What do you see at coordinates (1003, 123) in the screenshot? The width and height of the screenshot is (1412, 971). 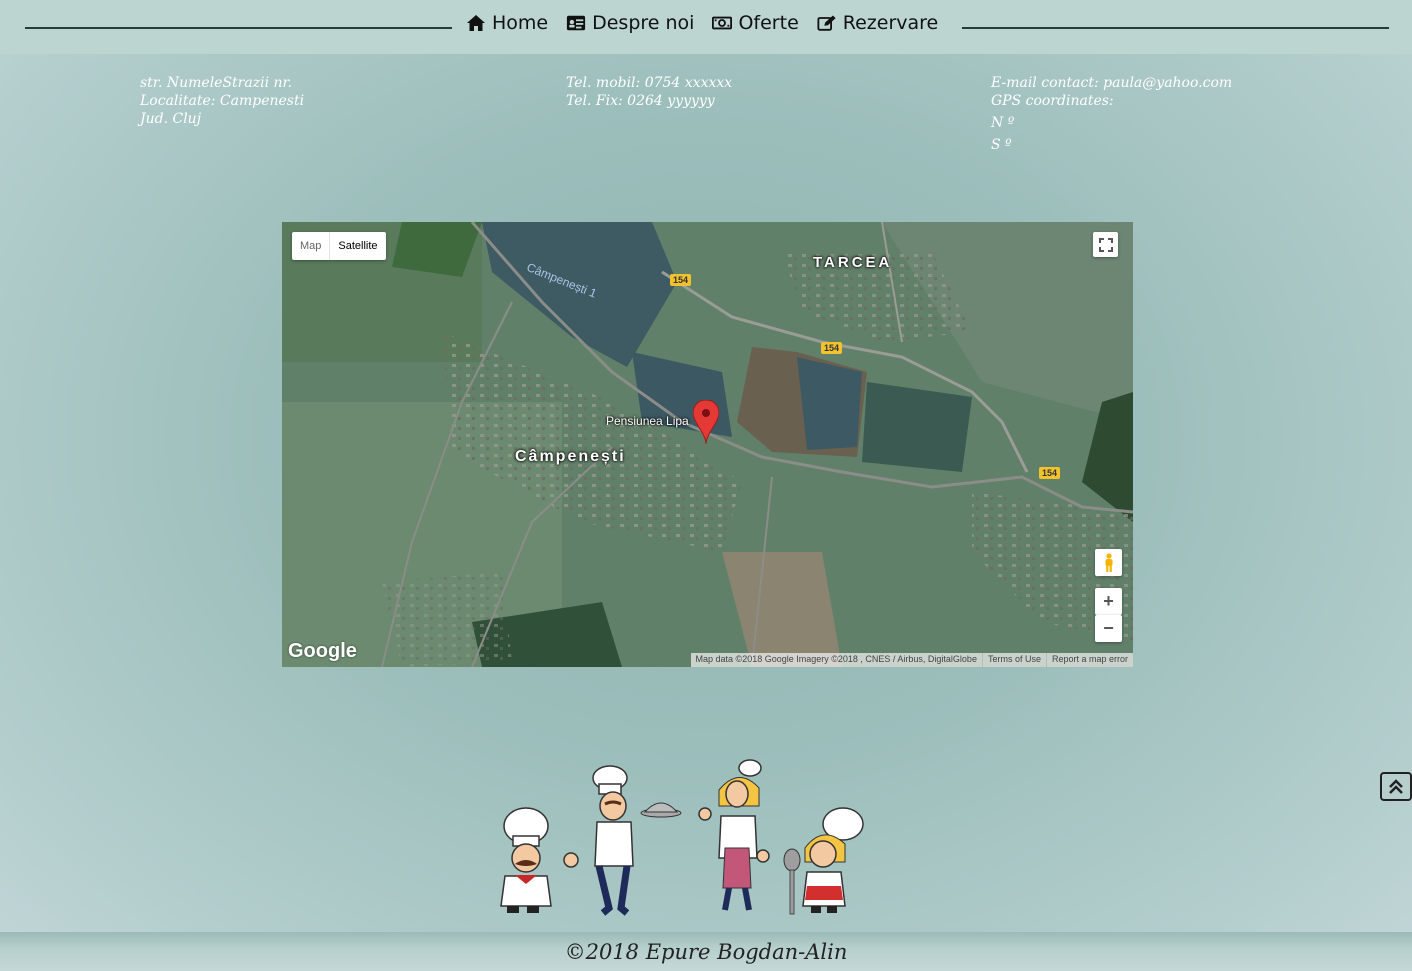 I see `gps-north: N º` at bounding box center [1003, 123].